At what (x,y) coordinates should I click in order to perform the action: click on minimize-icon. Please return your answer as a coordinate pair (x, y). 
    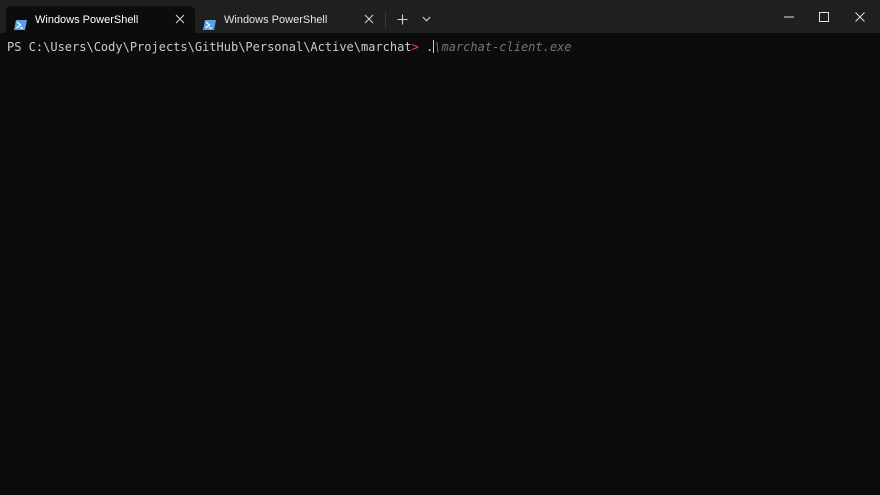
    Looking at the image, I should click on (789, 16).